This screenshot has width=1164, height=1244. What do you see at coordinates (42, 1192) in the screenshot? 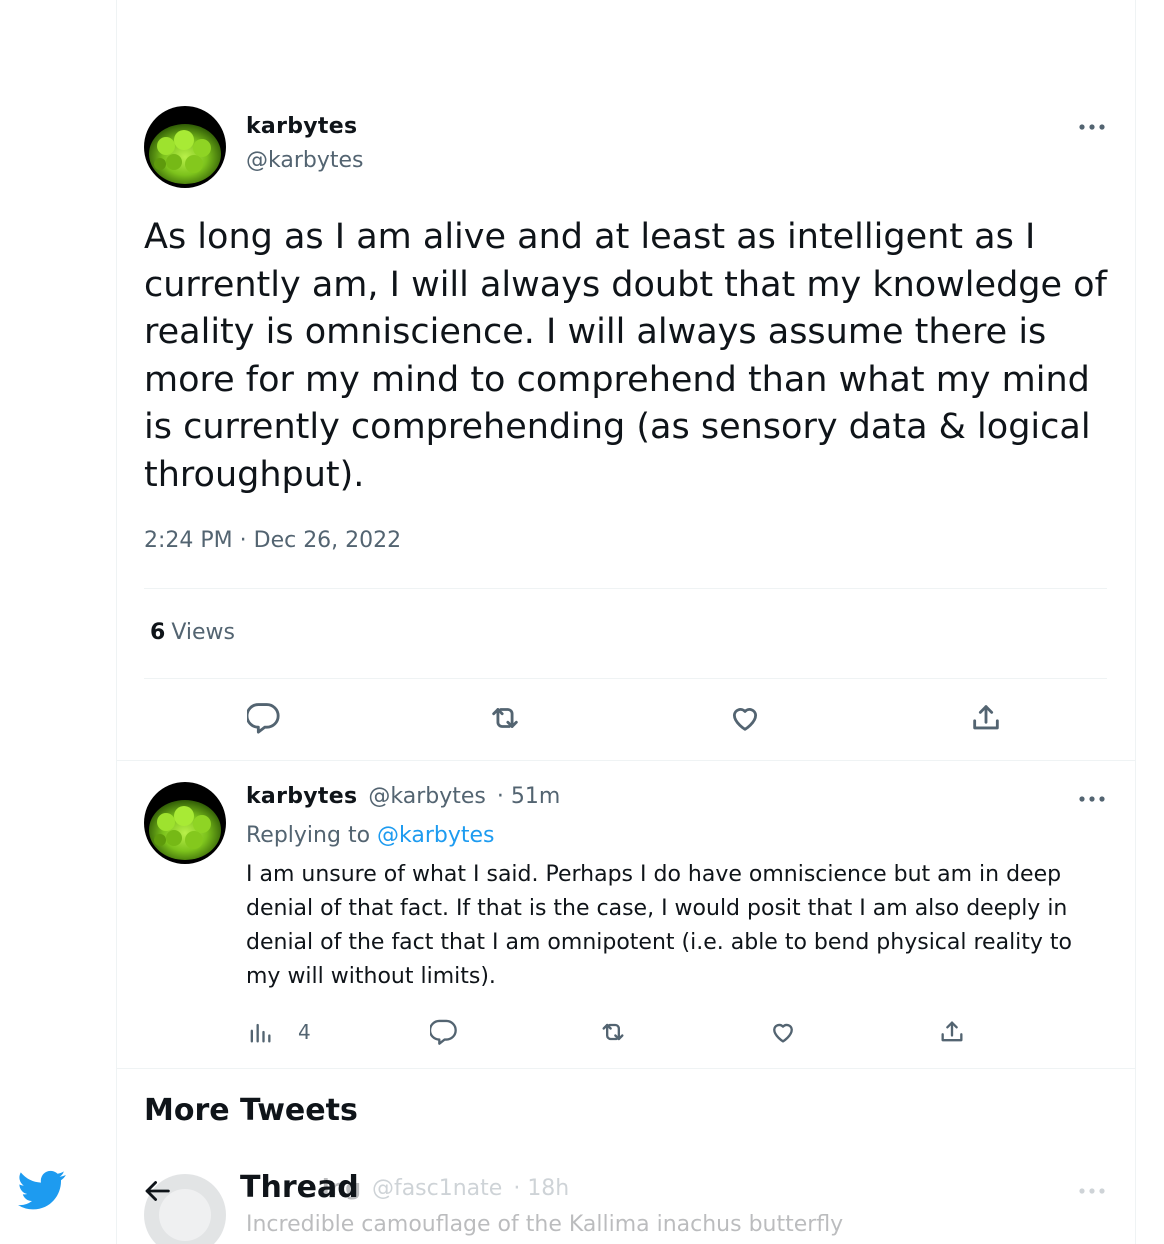
I see `twitter-bird-icon` at bounding box center [42, 1192].